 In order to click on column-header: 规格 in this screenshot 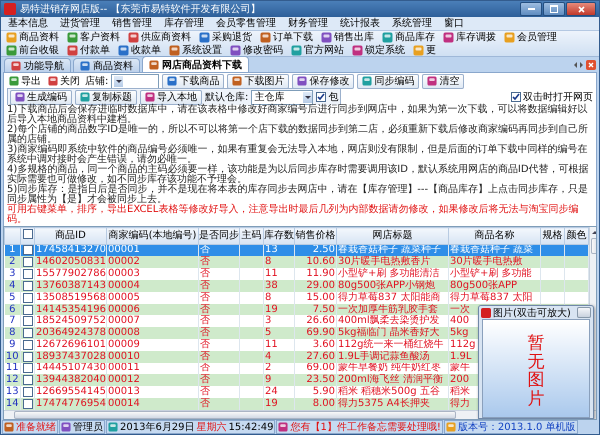, I will do `click(552, 236)`.